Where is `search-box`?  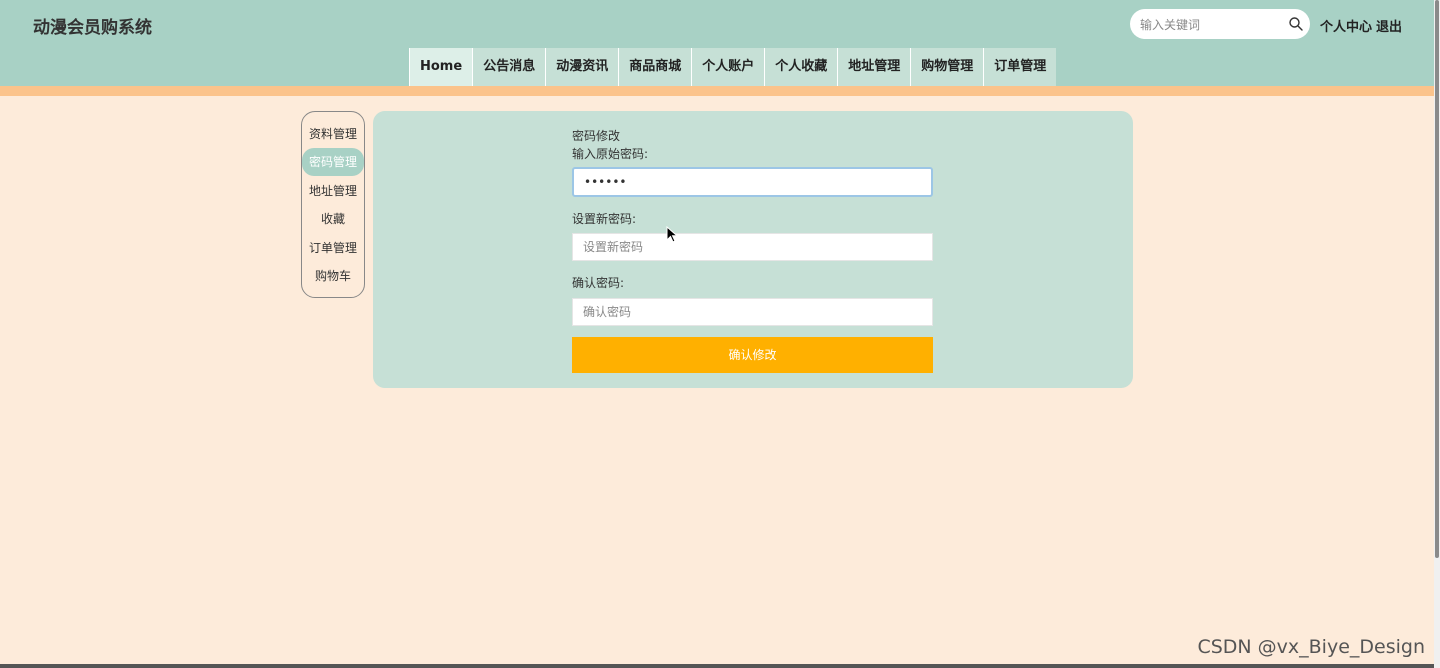 search-box is located at coordinates (1220, 24).